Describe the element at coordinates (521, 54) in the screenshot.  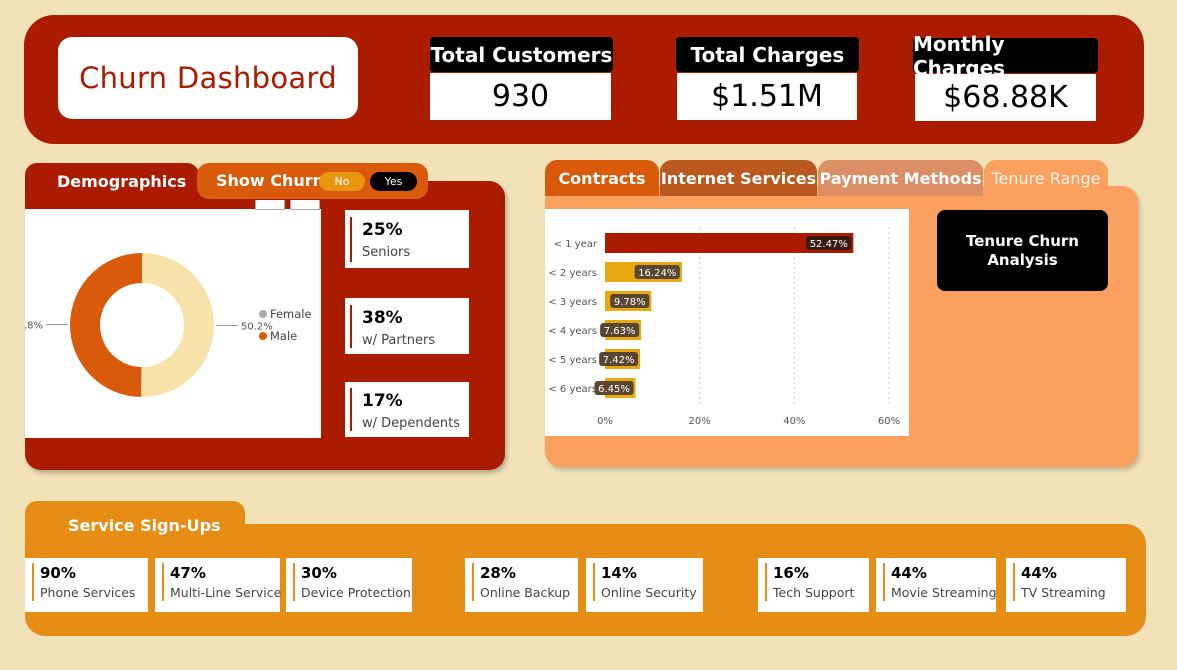
I see `kpi-label: Total Customers` at that location.